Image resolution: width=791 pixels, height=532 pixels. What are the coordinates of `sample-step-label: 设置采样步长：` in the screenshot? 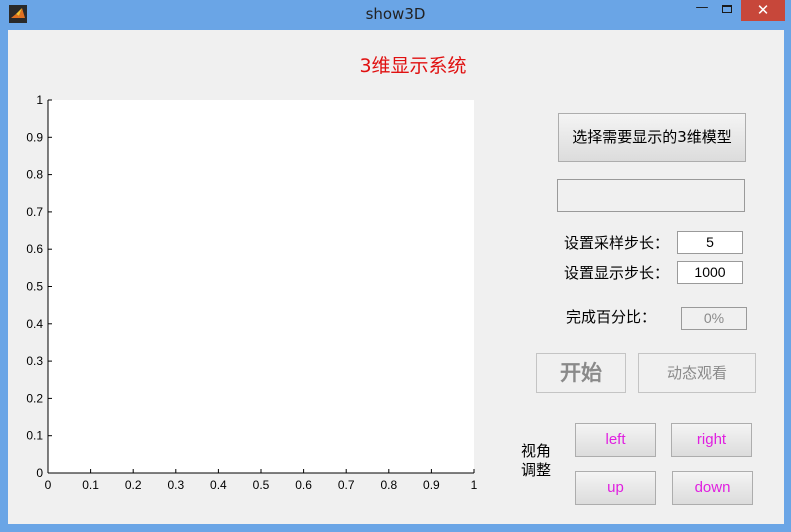 It's located at (617, 243).